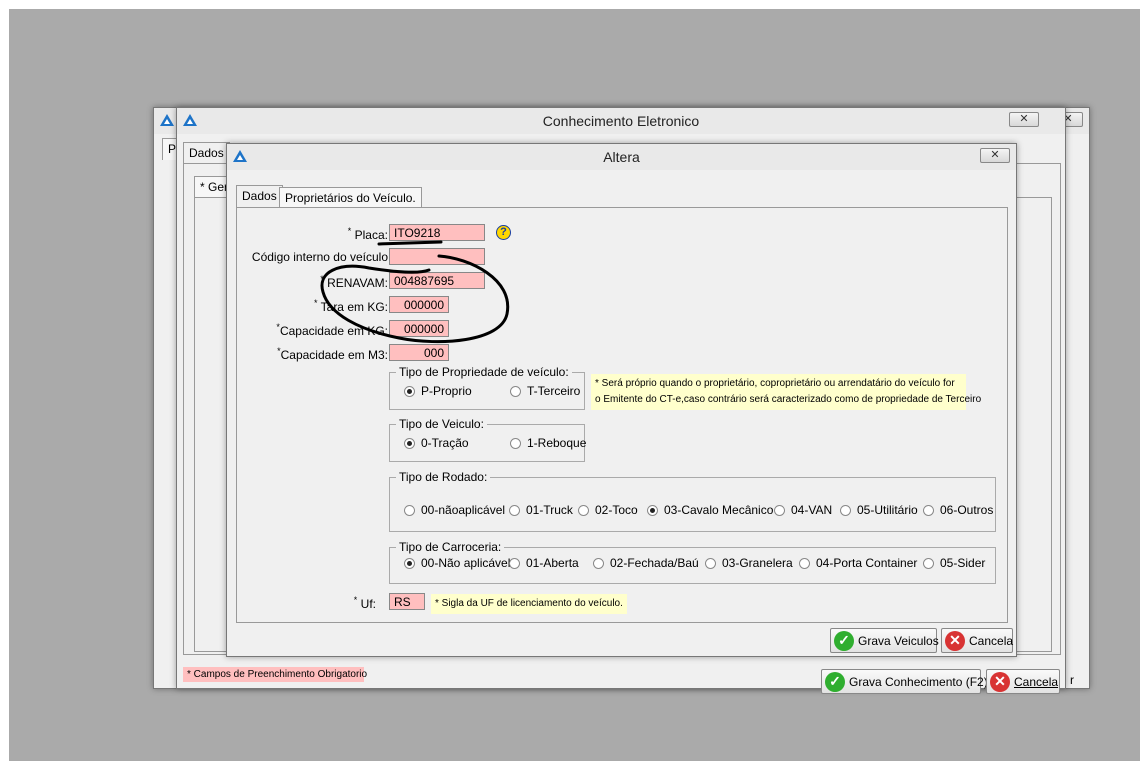 This screenshot has width=1144, height=770. Describe the element at coordinates (484, 372) in the screenshot. I see `tipo-propriedade-title: Tipo de Propriedade de veículo:` at that location.